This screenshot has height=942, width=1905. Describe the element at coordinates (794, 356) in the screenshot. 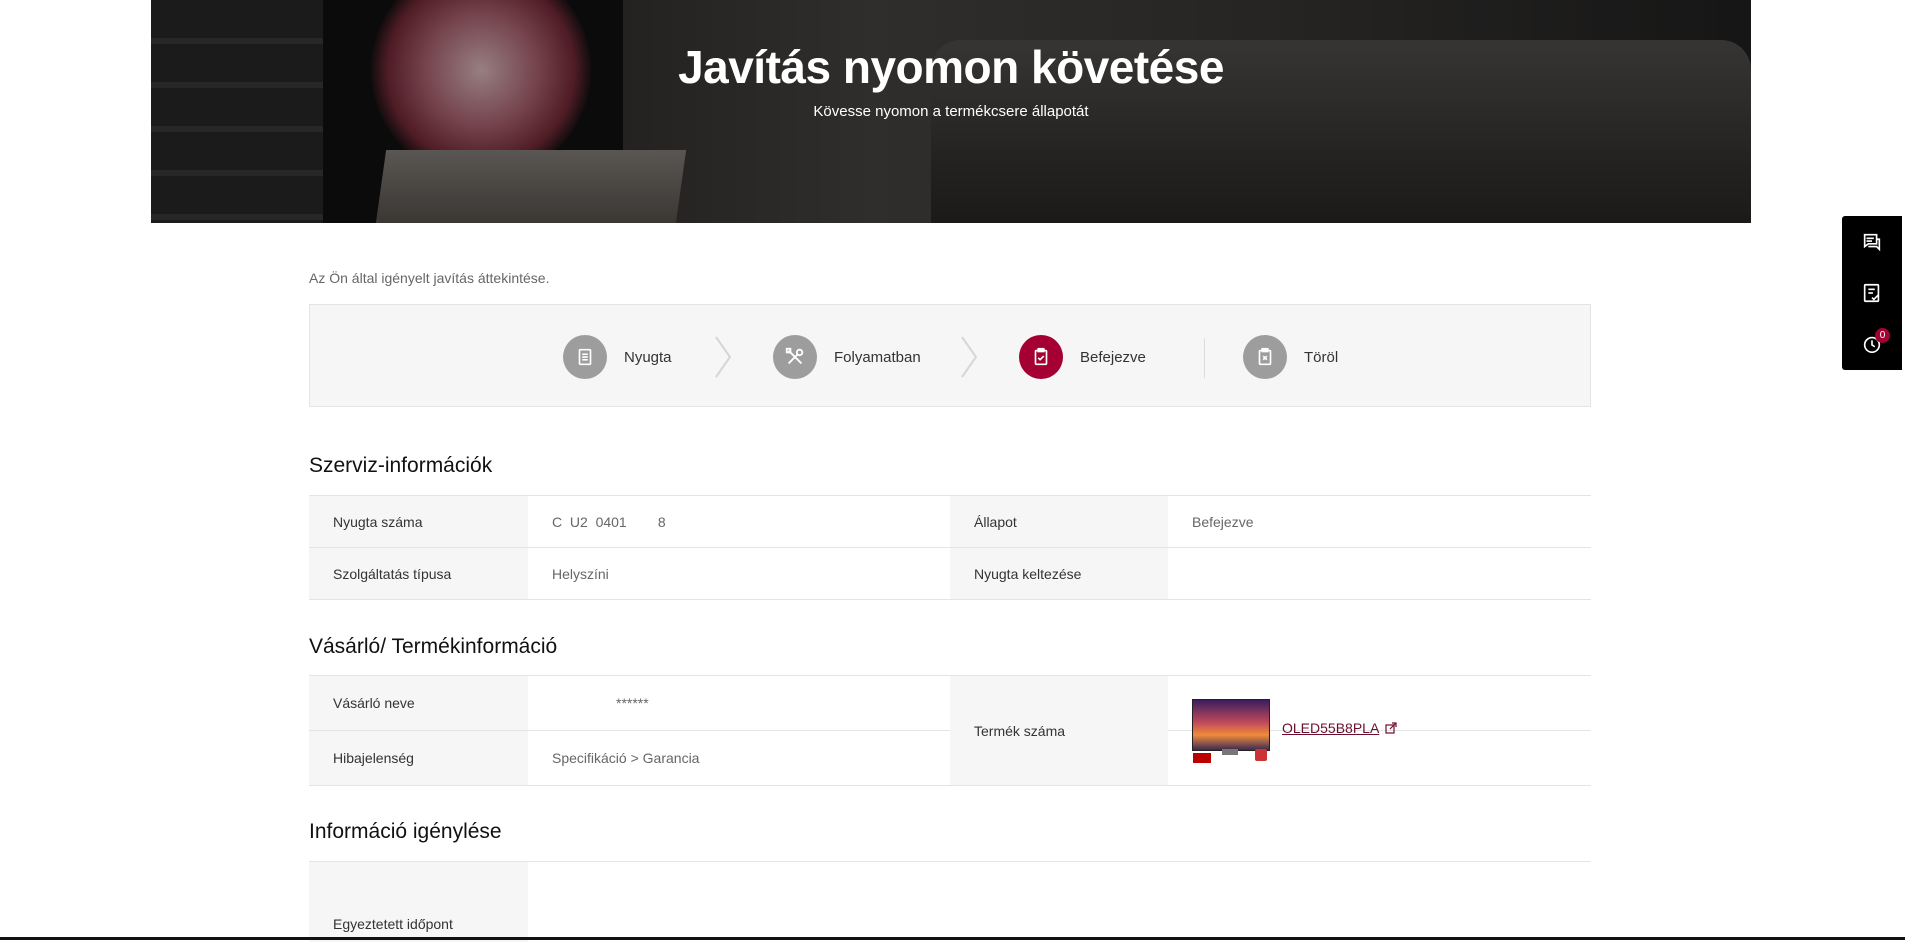

I see `tools-icon` at that location.